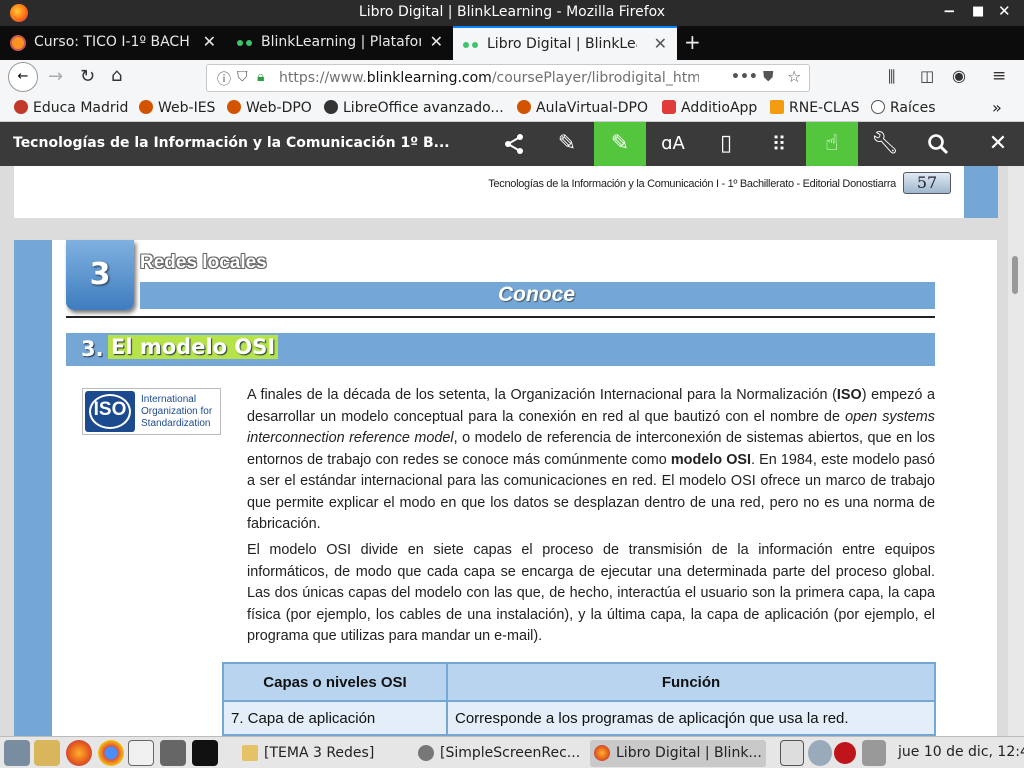 Image resolution: width=1024 pixels, height=768 pixels. What do you see at coordinates (726, 144) in the screenshot?
I see `note-icon: ▯` at bounding box center [726, 144].